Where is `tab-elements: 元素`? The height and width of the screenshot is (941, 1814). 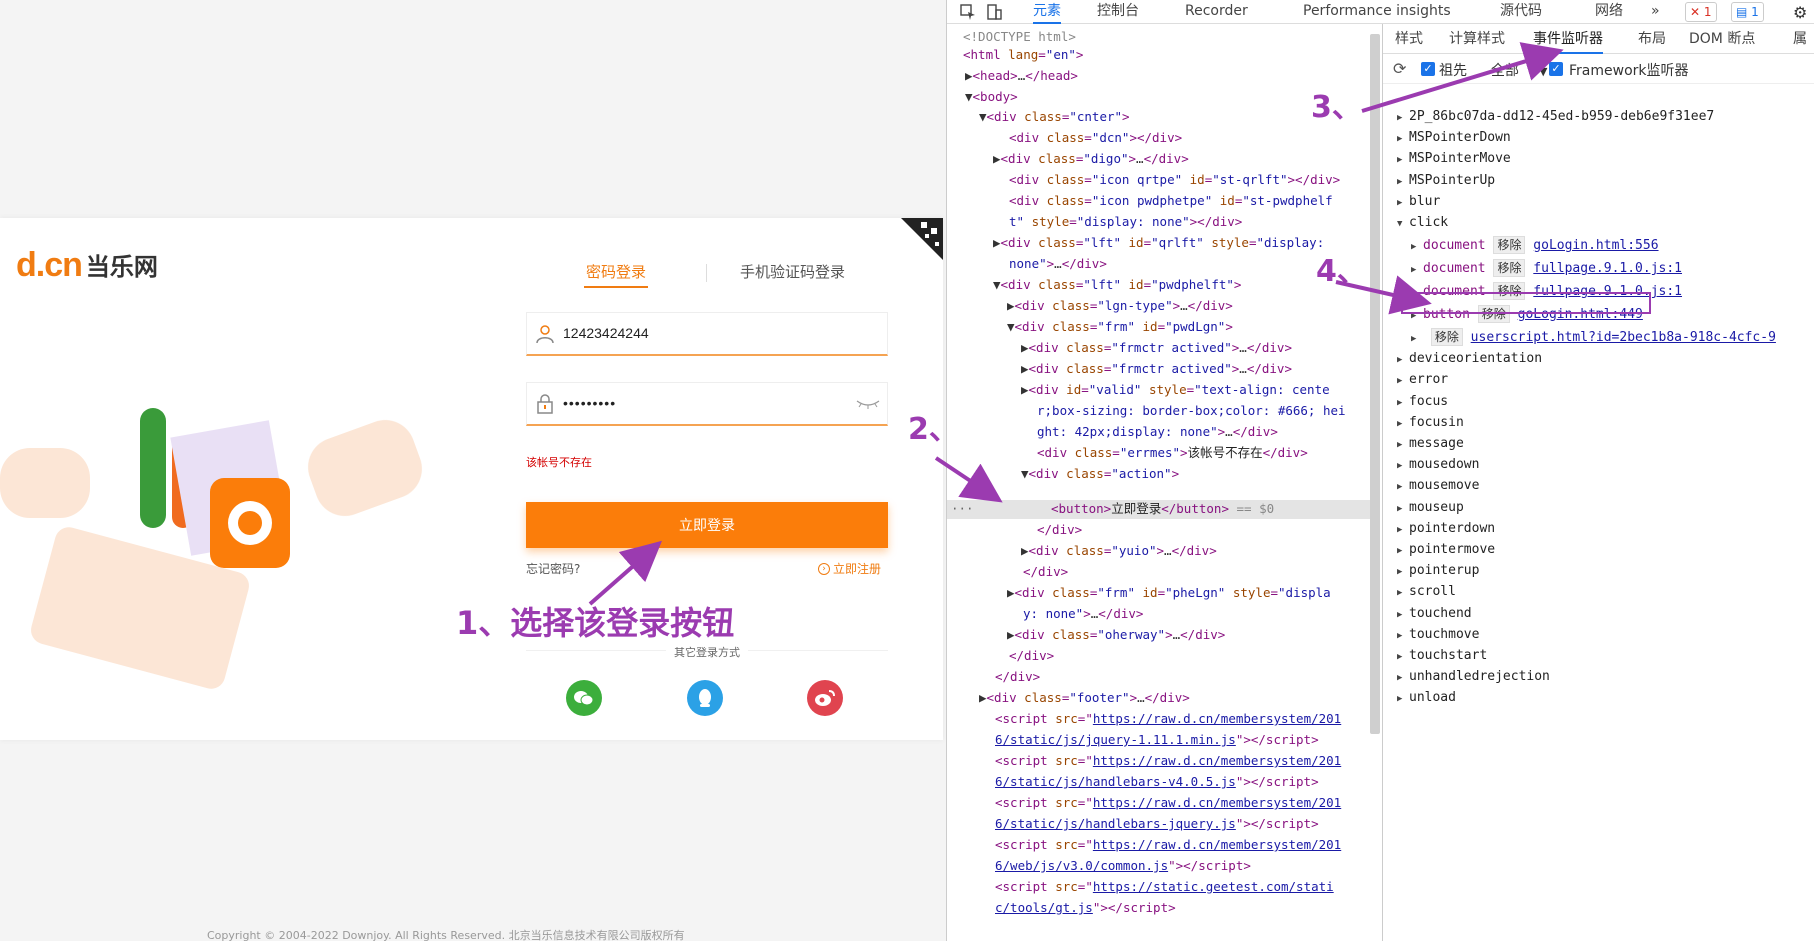
tab-elements: 元素 is located at coordinates (1047, 12).